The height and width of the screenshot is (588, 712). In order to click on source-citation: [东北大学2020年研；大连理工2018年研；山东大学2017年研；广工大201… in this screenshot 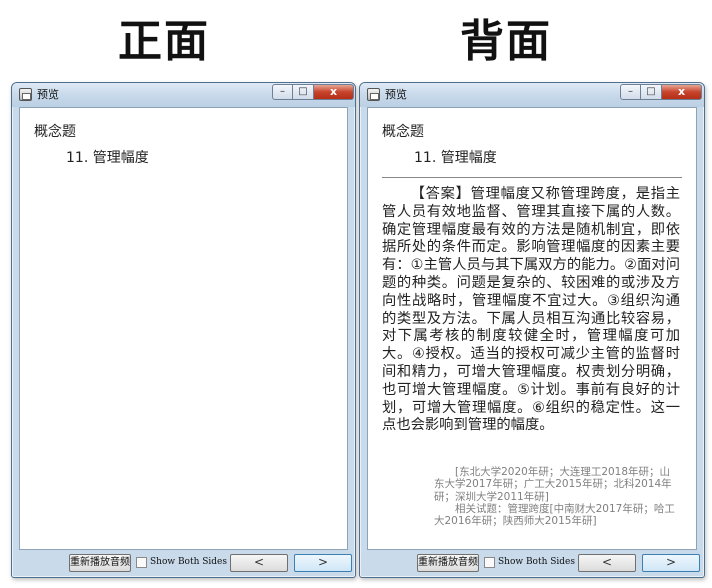, I will do `click(553, 484)`.